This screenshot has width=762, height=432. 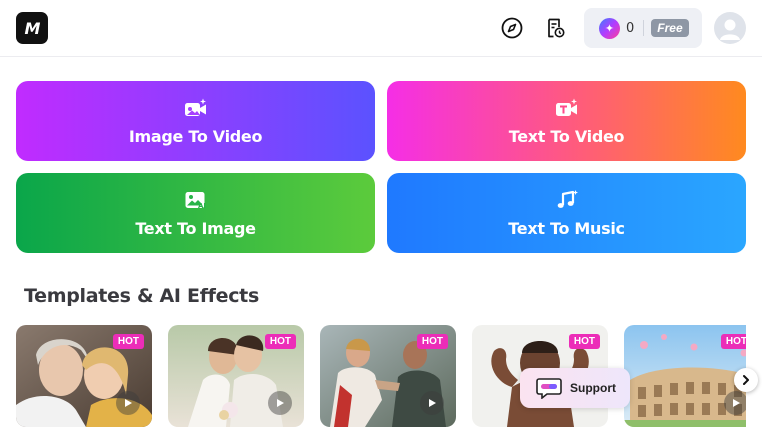 What do you see at coordinates (195, 136) in the screenshot?
I see `feature-label: Image To Video` at bounding box center [195, 136].